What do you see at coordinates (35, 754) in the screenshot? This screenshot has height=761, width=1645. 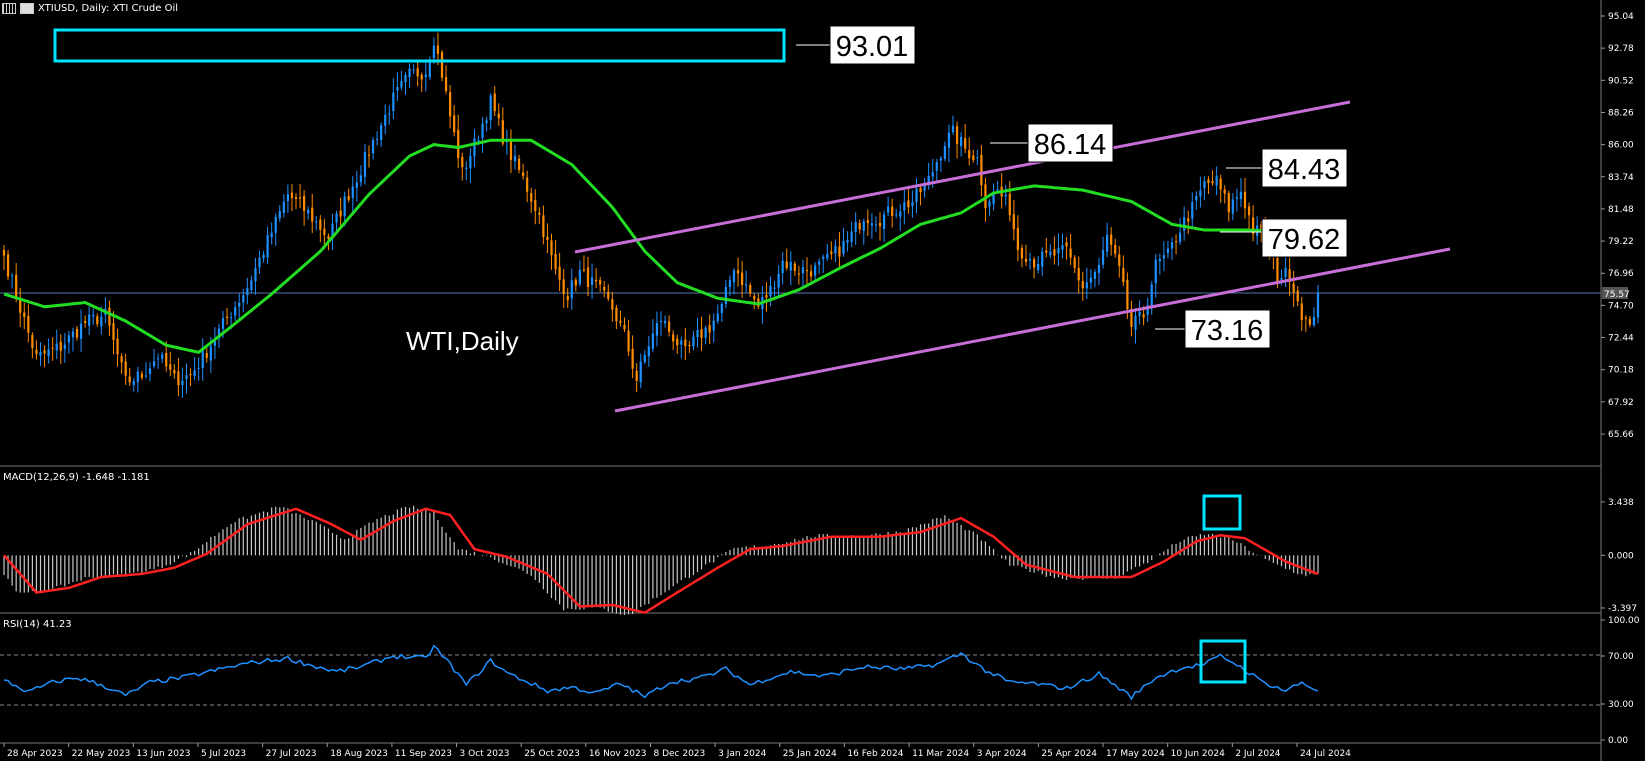 I see `date-tick-label: 28 Apr 2023` at bounding box center [35, 754].